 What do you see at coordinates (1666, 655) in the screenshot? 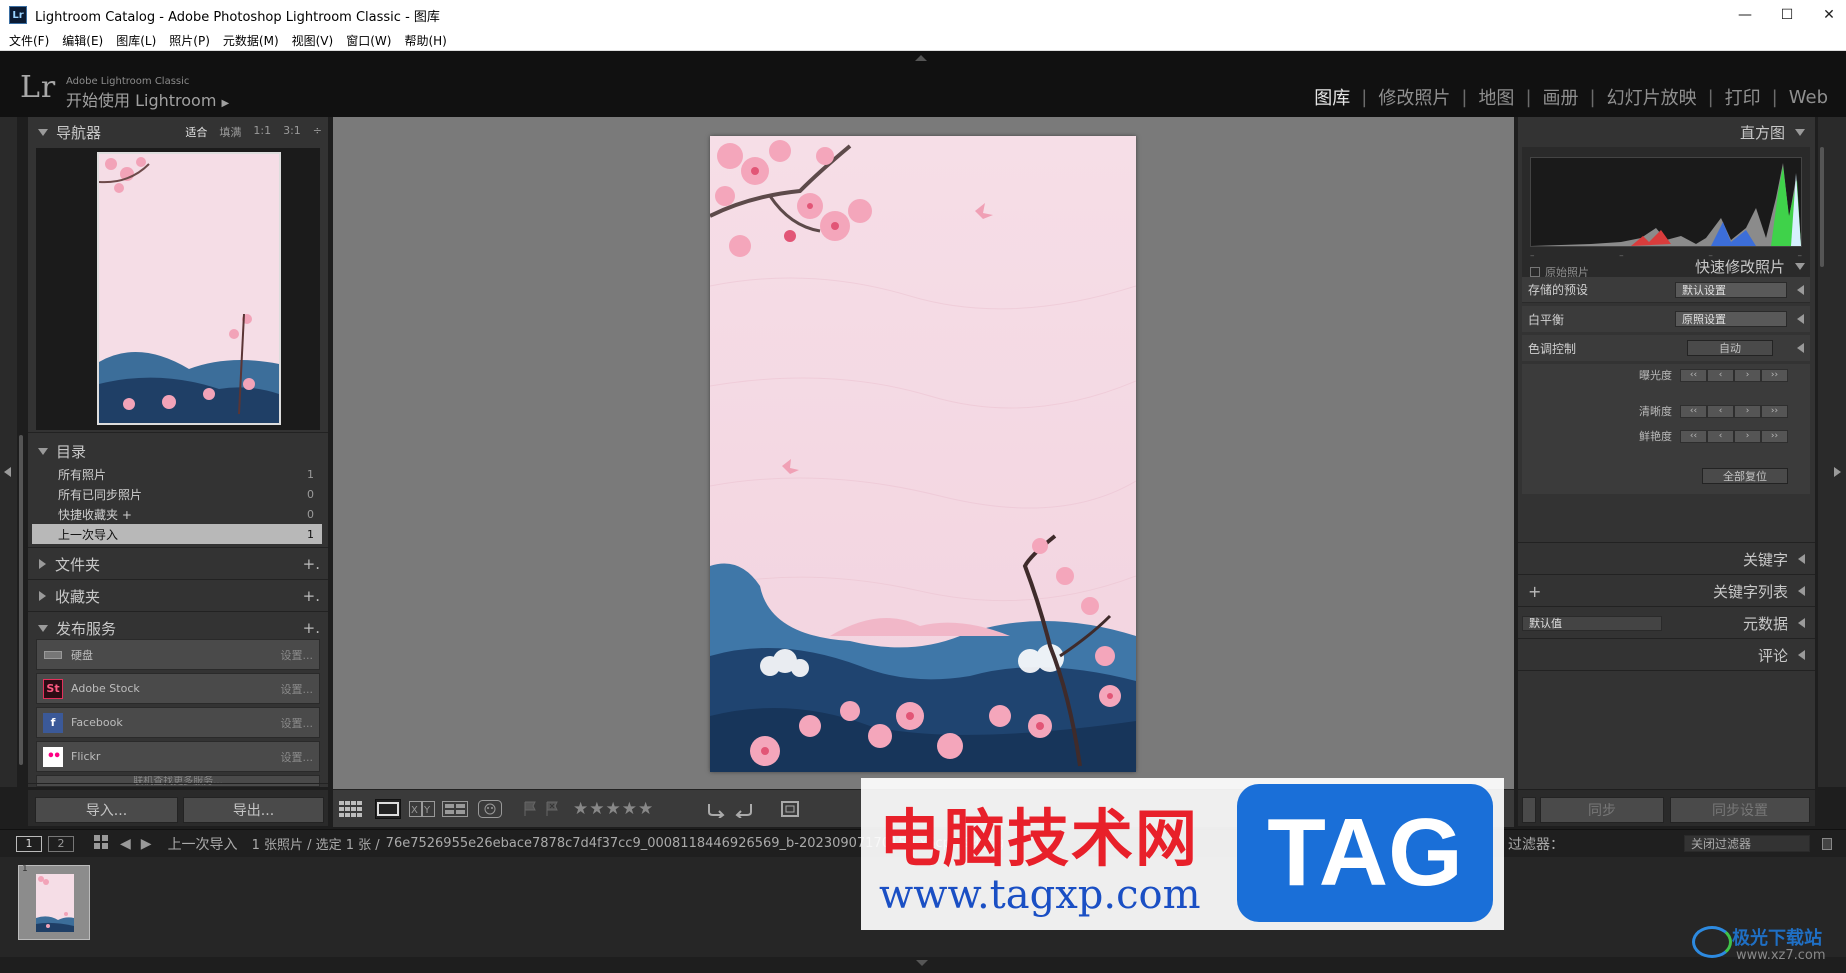
I see `comments-header: 评论` at bounding box center [1666, 655].